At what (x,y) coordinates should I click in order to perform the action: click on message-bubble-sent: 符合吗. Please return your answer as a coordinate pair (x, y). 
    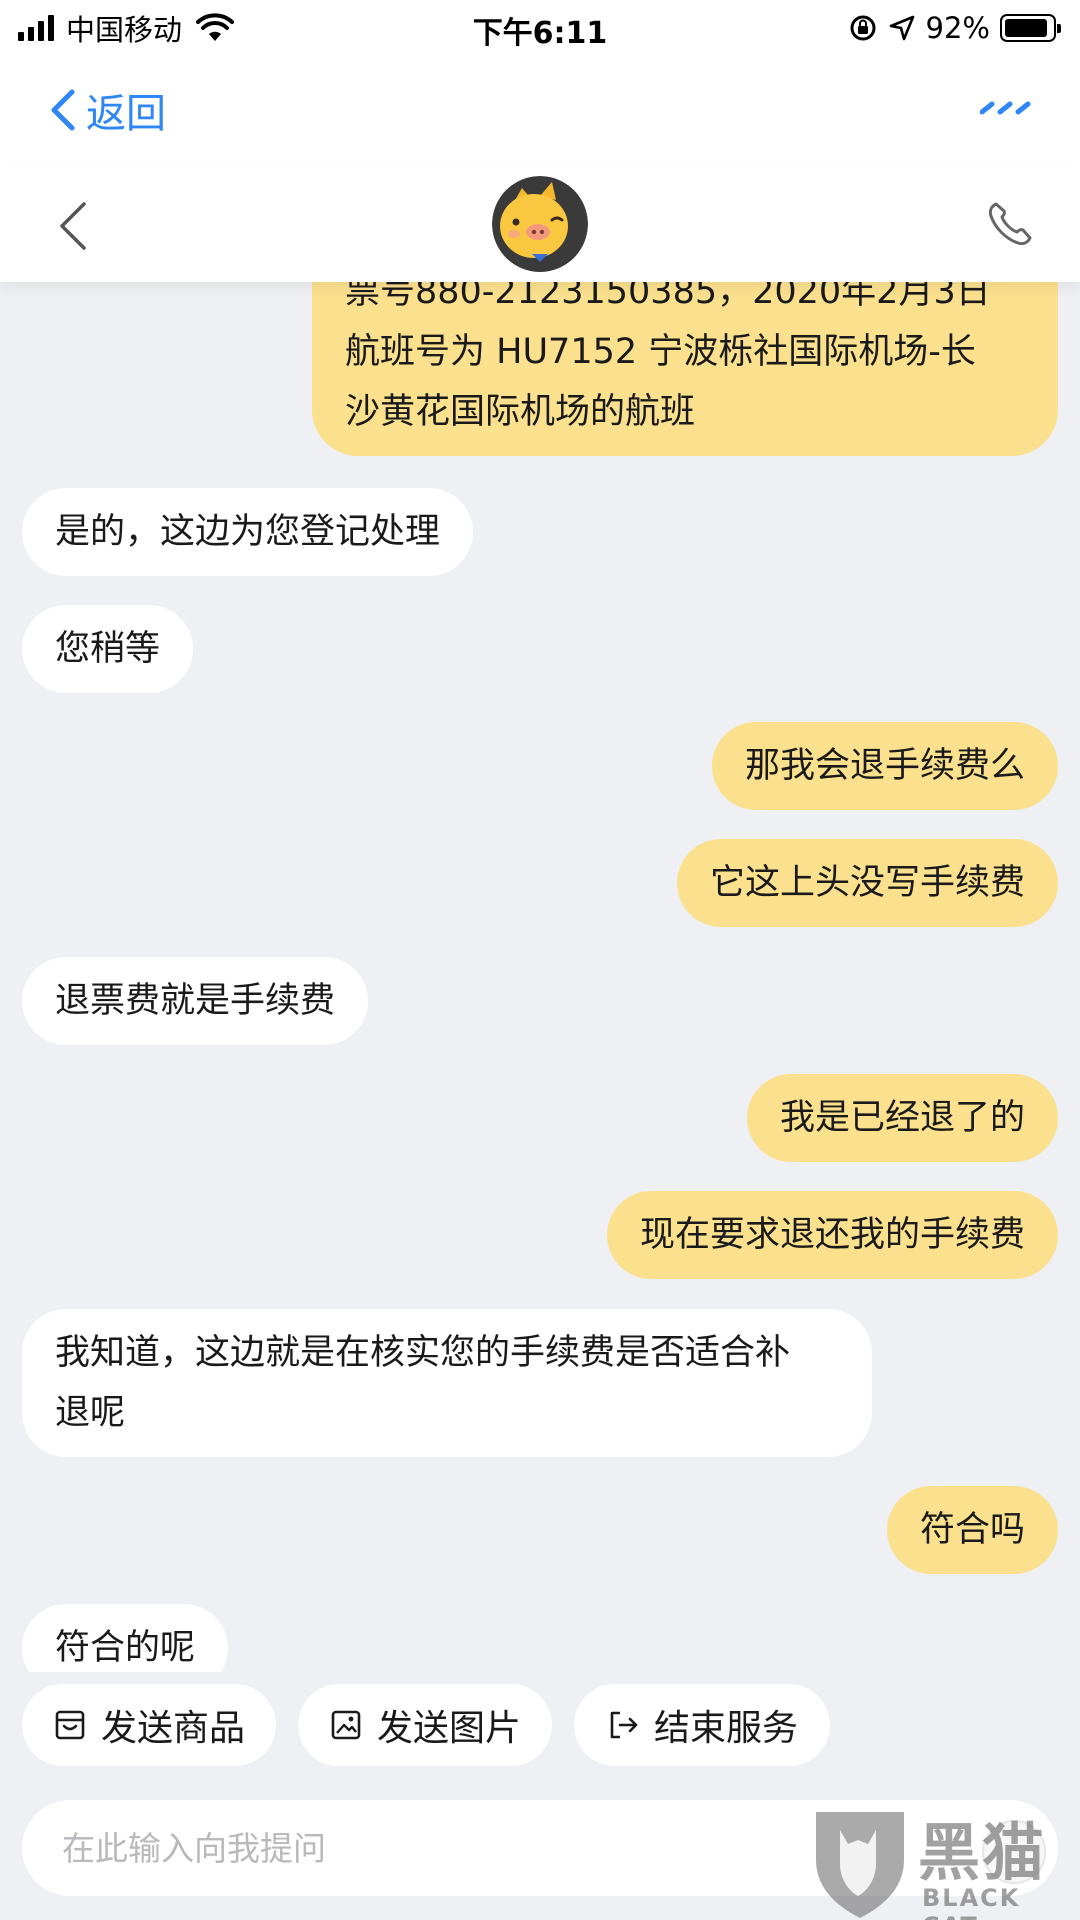
    Looking at the image, I should click on (972, 1530).